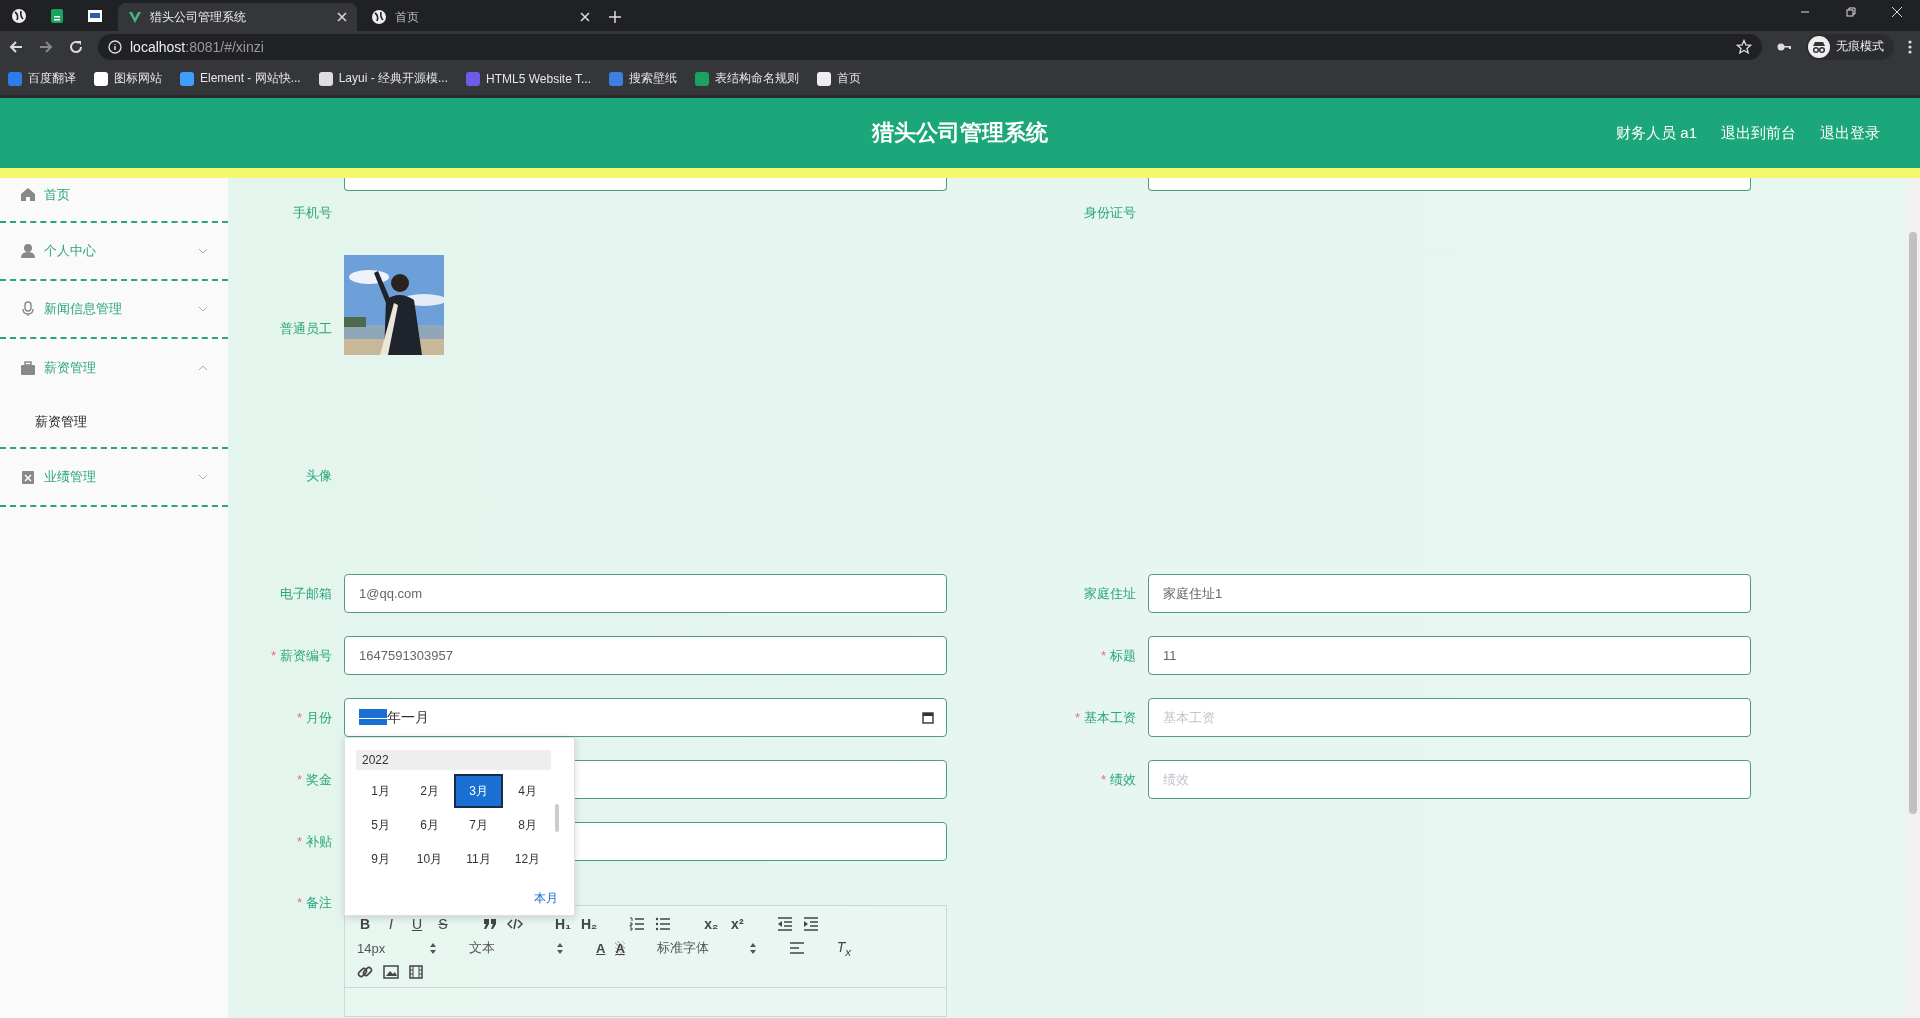 Image resolution: width=1920 pixels, height=1018 pixels. I want to click on video-icon, so click(416, 972).